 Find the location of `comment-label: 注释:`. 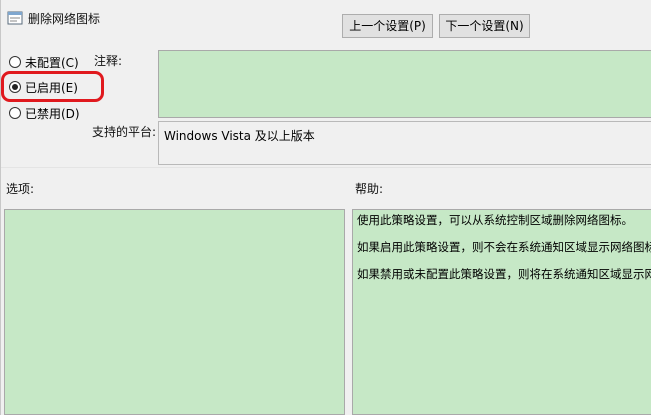

comment-label: 注释: is located at coordinates (108, 61).